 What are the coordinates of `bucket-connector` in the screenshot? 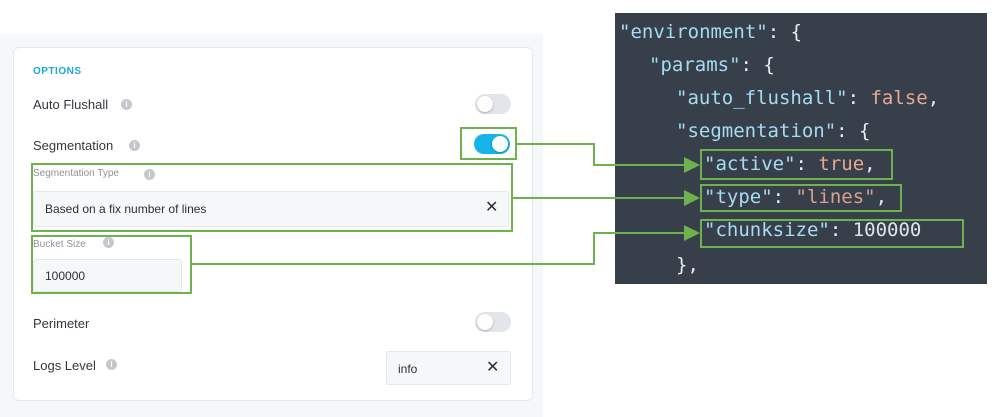 It's located at (446, 245).